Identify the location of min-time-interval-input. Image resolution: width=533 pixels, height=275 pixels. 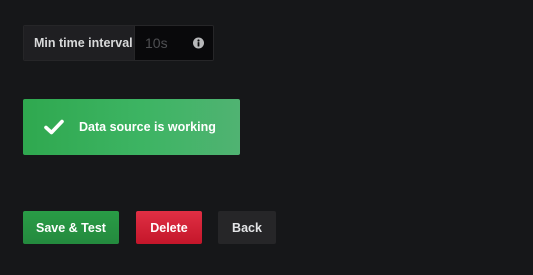
(165, 43).